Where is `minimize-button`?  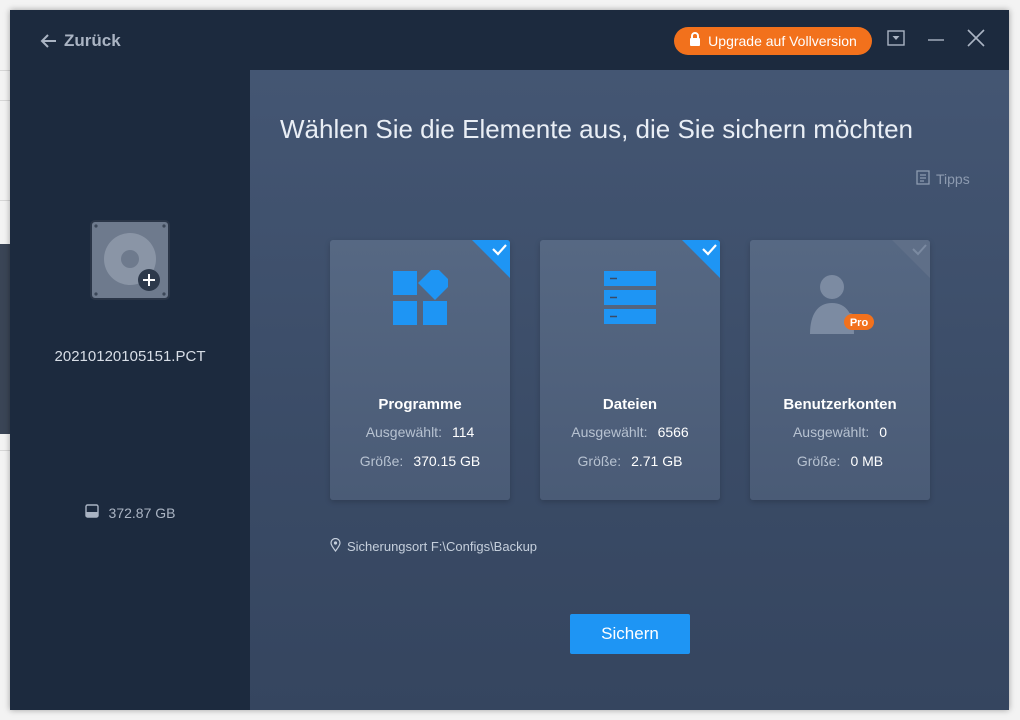
minimize-button is located at coordinates (936, 40).